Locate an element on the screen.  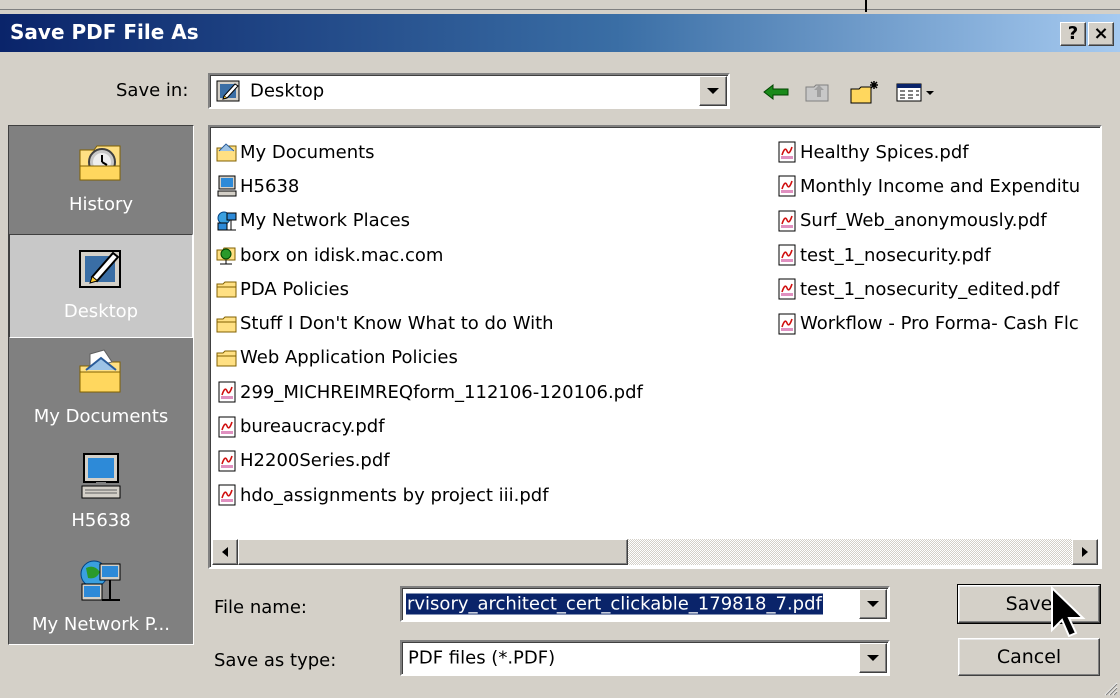
file-name: Stuff I Don't Know What to do With is located at coordinates (397, 324).